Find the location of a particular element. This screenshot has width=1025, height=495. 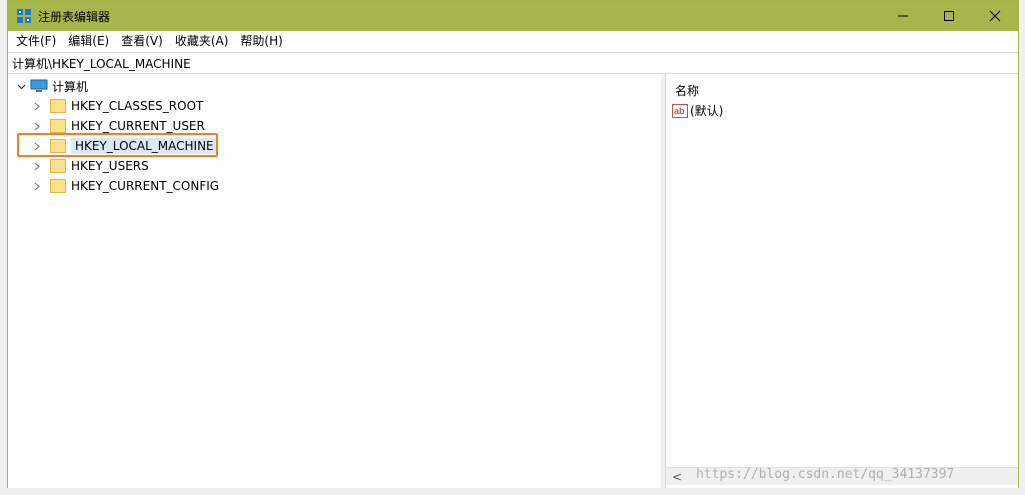

tree-item-label: HKEY_CURRENT_USER is located at coordinates (138, 126).